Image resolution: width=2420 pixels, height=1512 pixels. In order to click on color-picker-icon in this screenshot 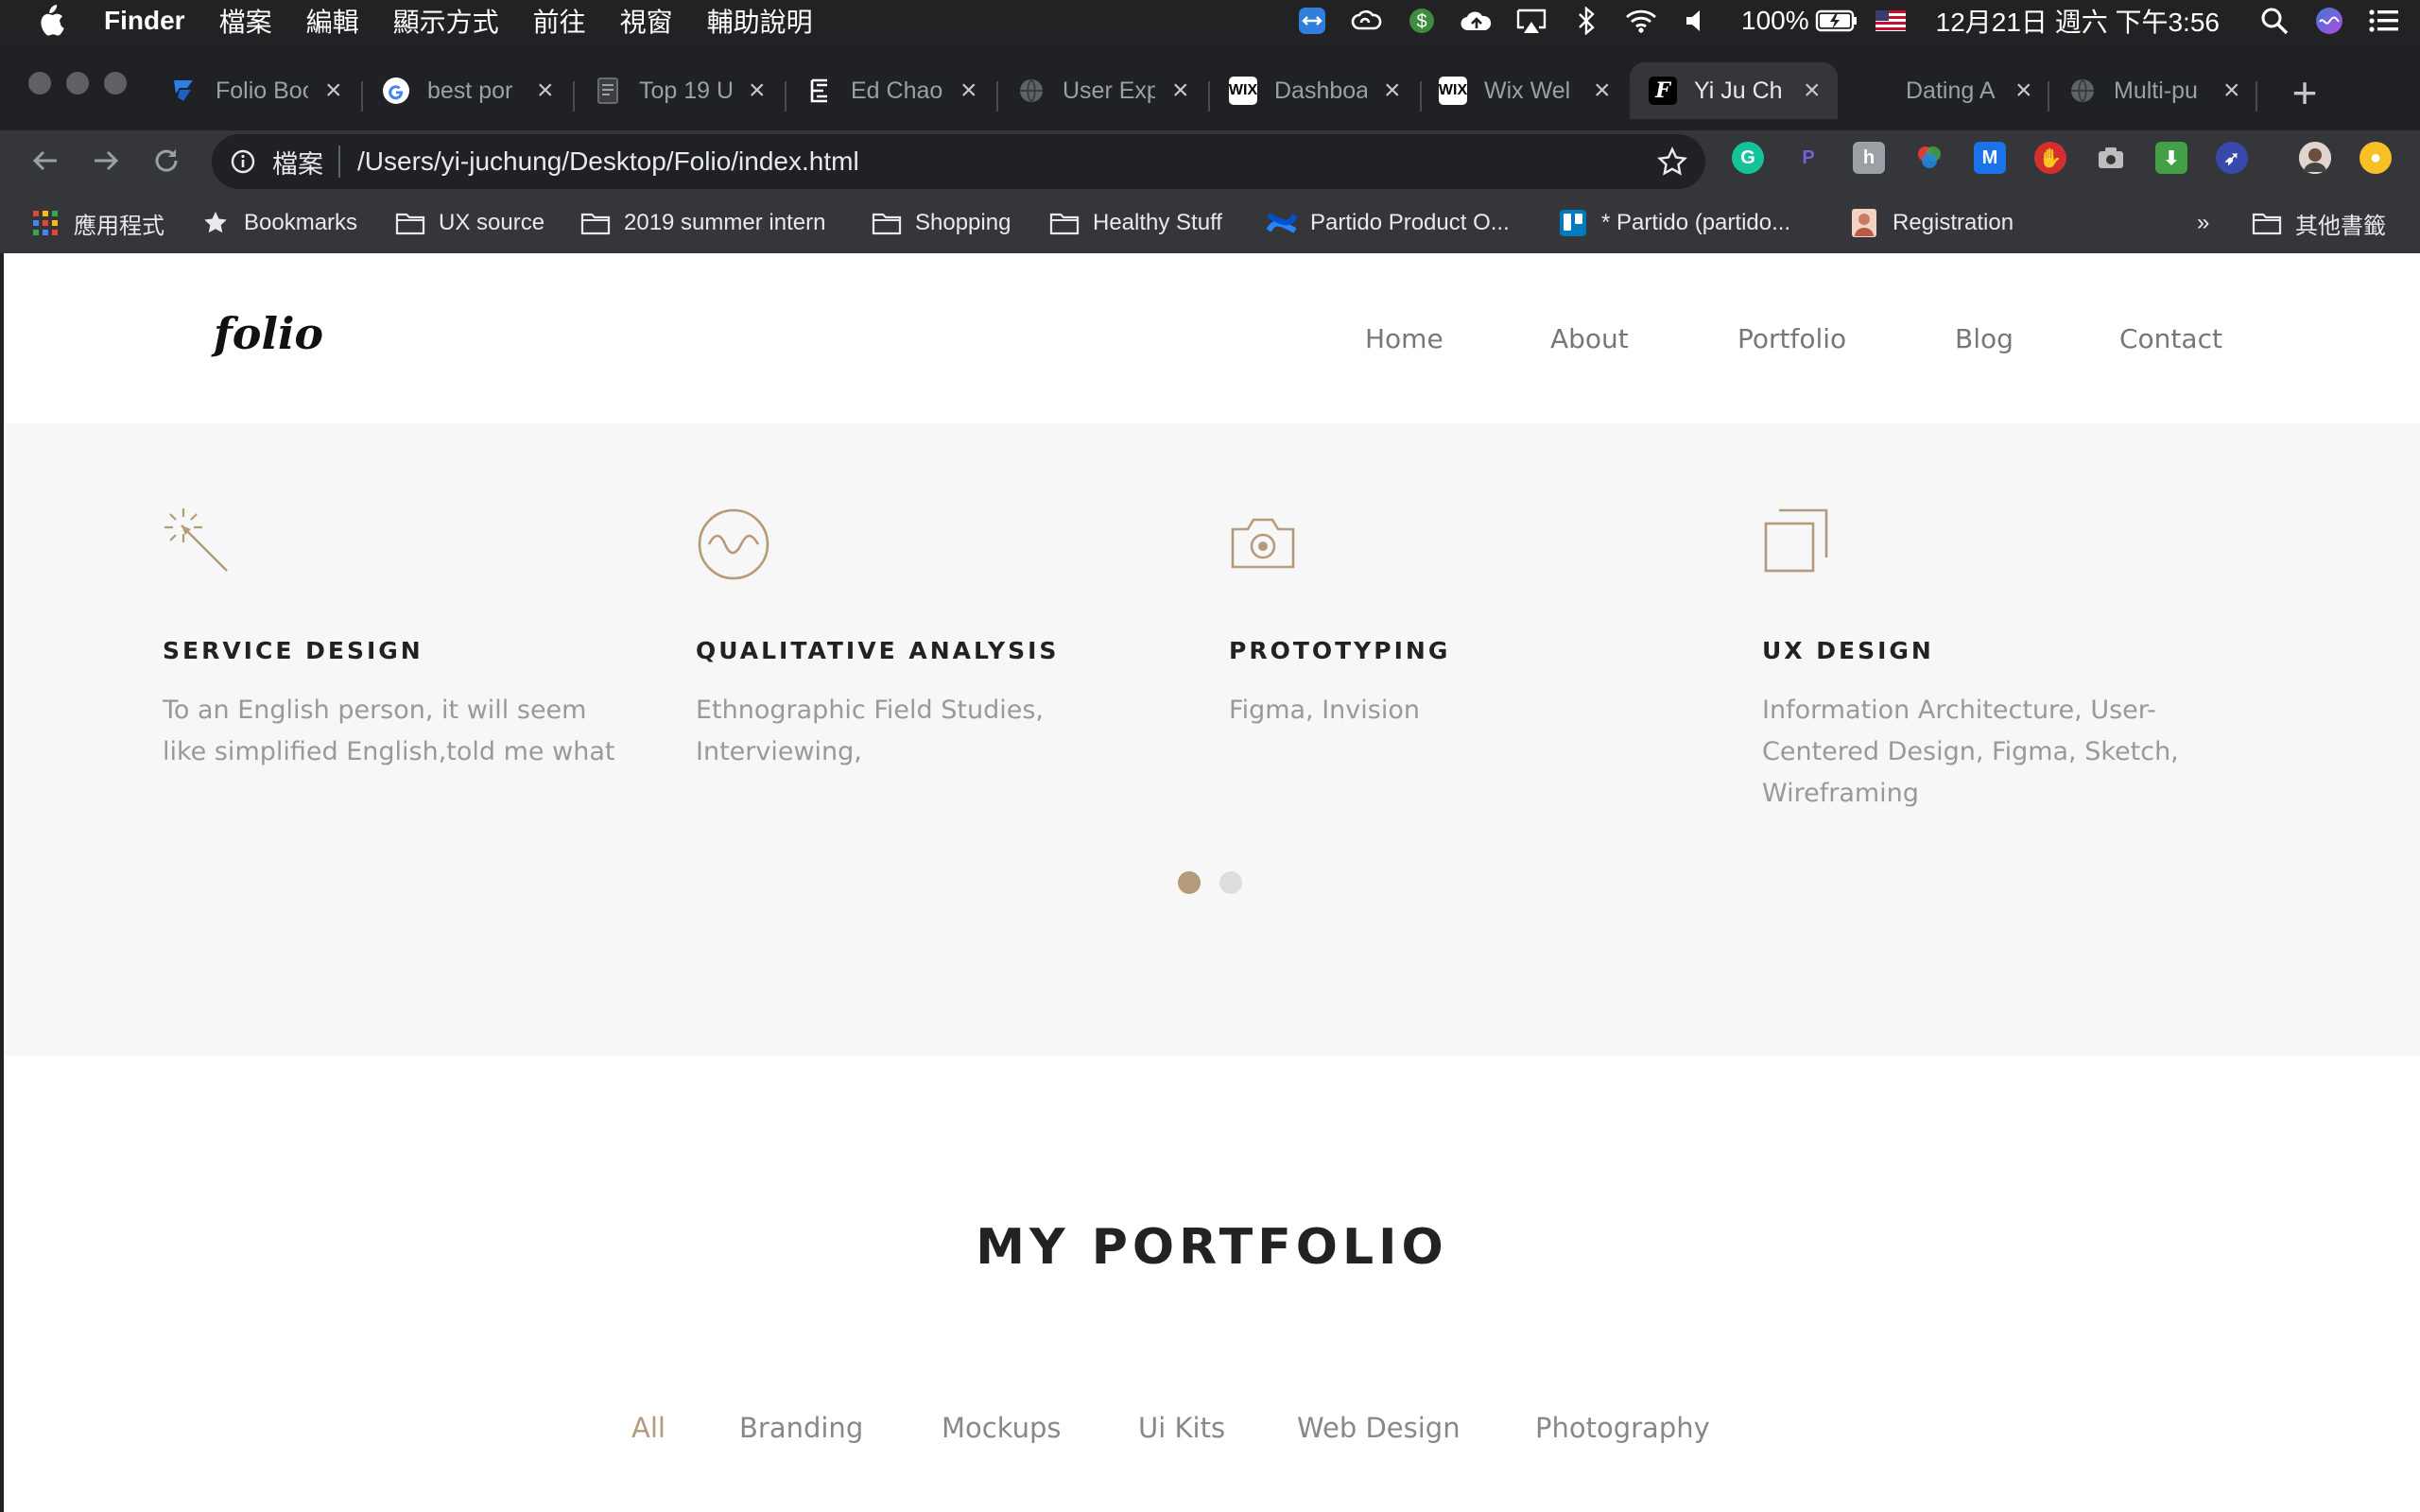, I will do `click(1929, 158)`.